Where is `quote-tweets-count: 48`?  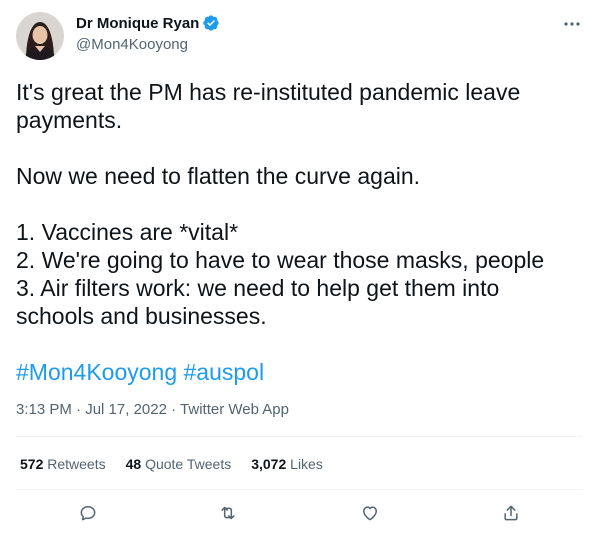 quote-tweets-count: 48 is located at coordinates (133, 464).